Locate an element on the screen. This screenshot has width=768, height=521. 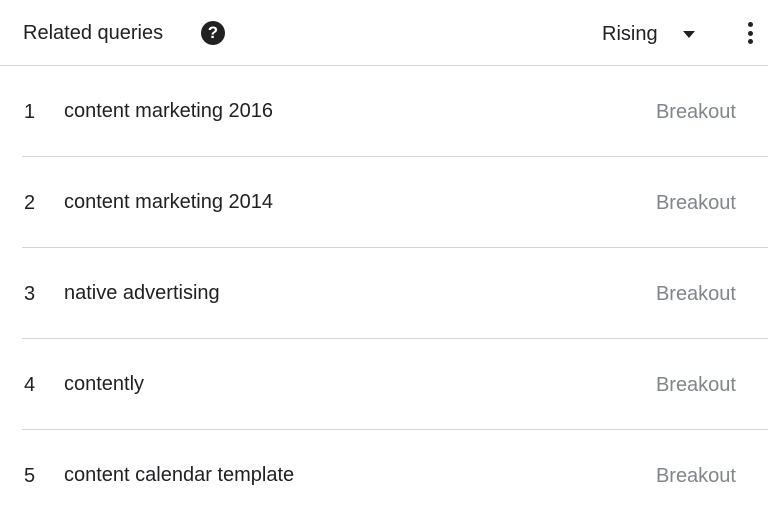
query-link: content marketing 2014 is located at coordinates (168, 202).